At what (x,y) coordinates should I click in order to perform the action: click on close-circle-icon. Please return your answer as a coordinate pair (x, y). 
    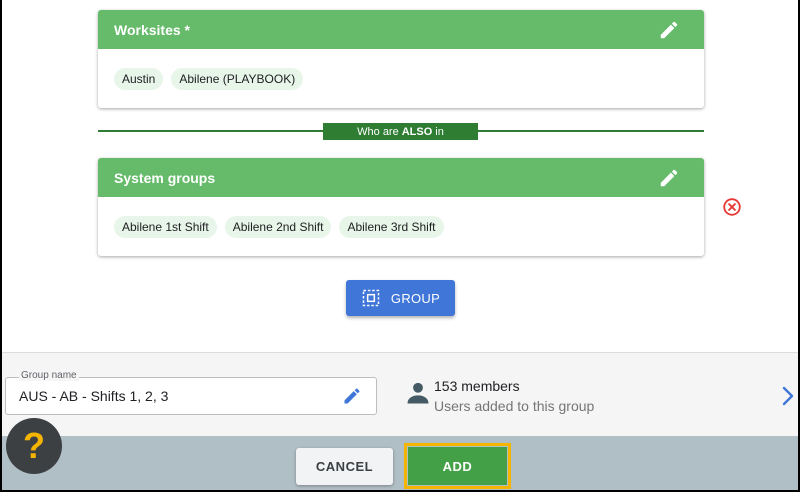
    Looking at the image, I should click on (732, 207).